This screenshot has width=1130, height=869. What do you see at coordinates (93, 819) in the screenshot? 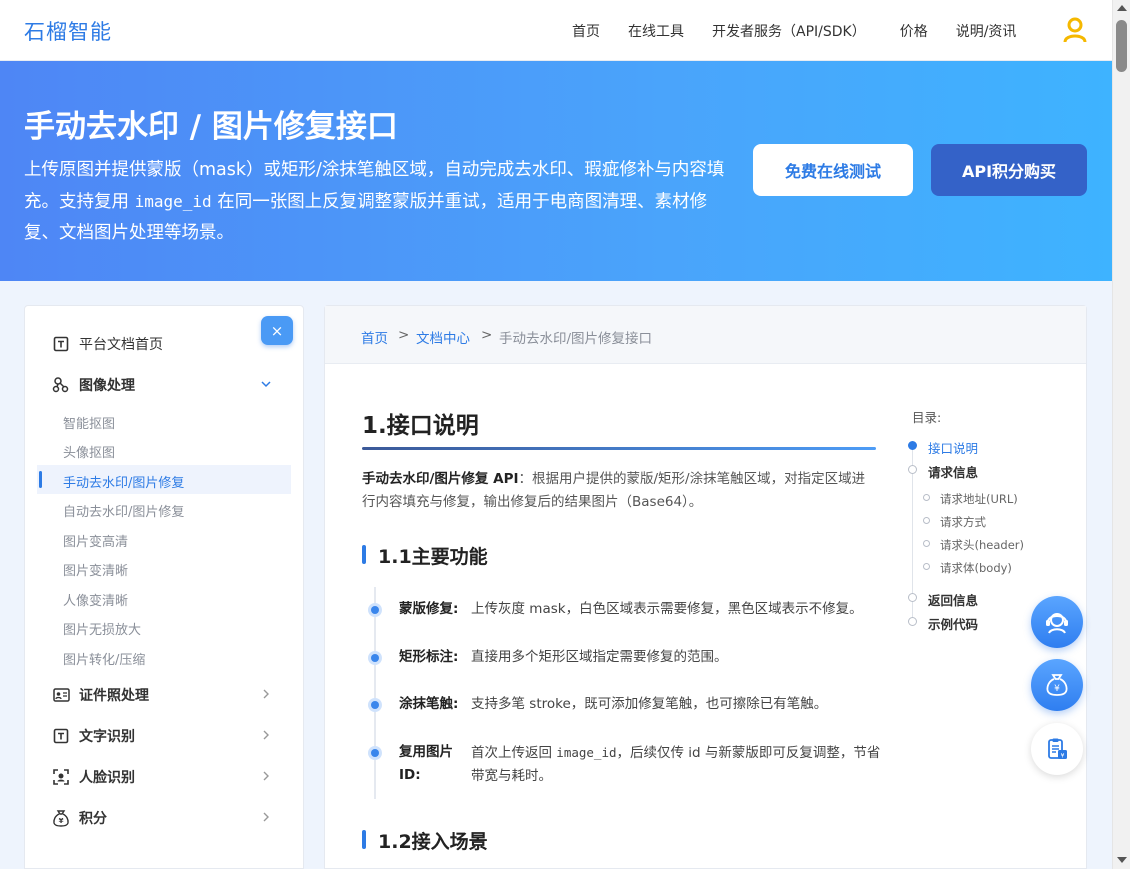
I see `sidebar-item-label: 积分` at bounding box center [93, 819].